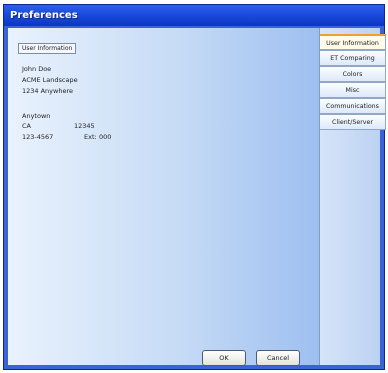 The image size is (388, 373). What do you see at coordinates (36, 116) in the screenshot?
I see `city: Anytown` at bounding box center [36, 116].